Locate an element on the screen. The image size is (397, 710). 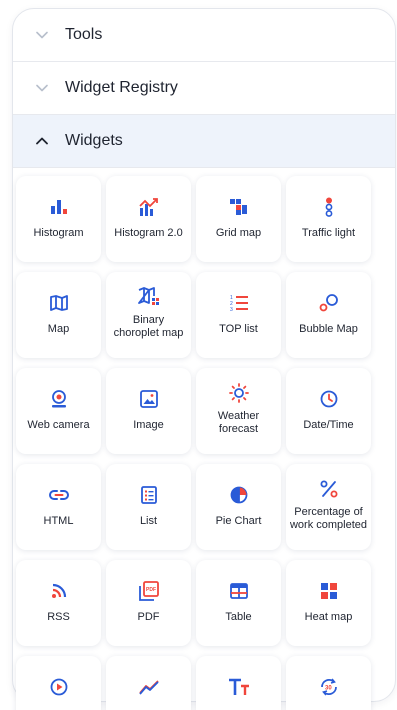
widget-tile-top-list: 123 TOP list is located at coordinates (238, 315).